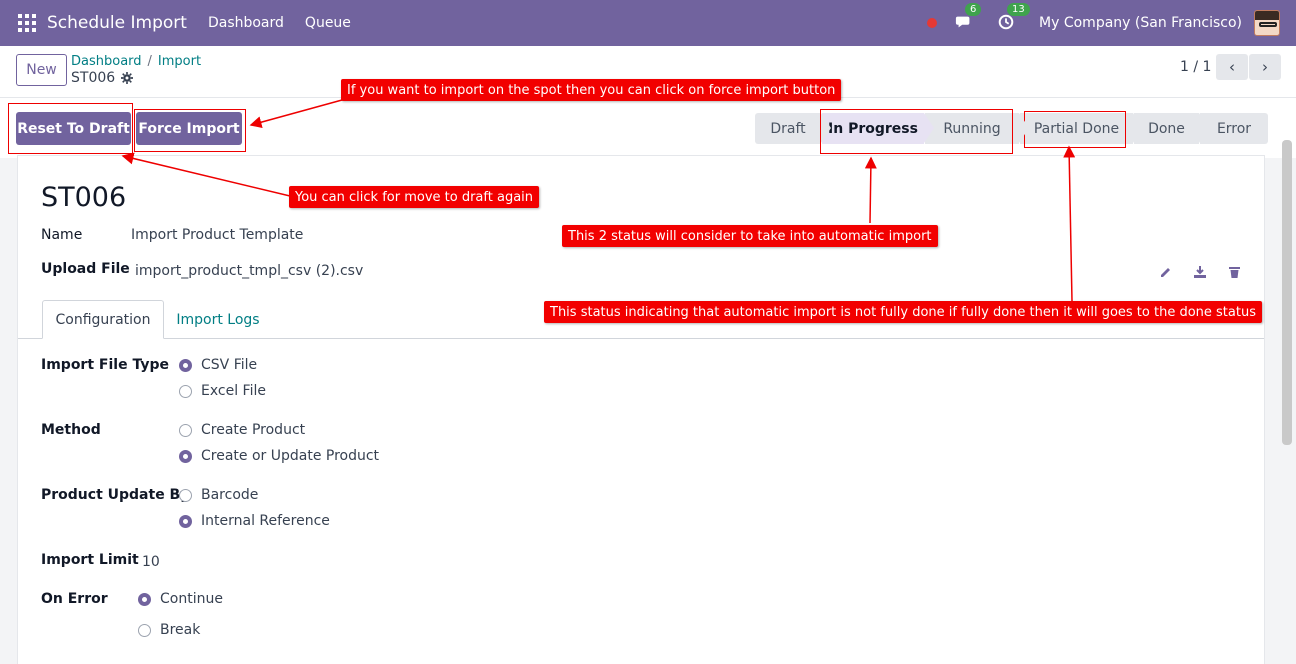  Describe the element at coordinates (41, 70) in the screenshot. I see `new-button: New` at that location.